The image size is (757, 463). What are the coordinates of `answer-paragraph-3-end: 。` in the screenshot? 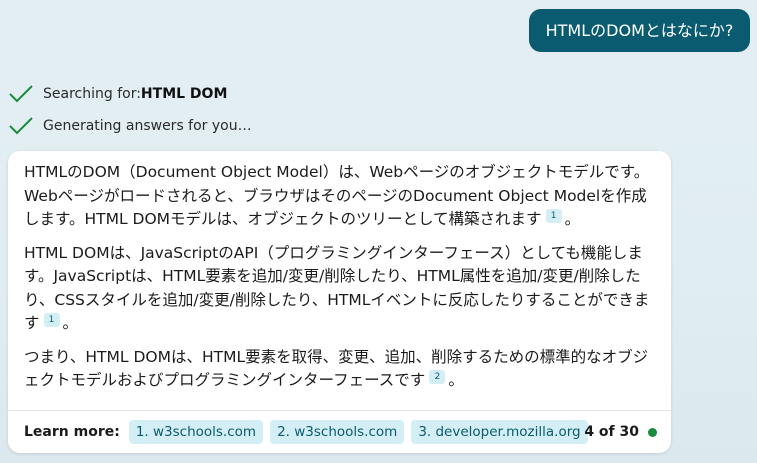 It's located at (456, 380).